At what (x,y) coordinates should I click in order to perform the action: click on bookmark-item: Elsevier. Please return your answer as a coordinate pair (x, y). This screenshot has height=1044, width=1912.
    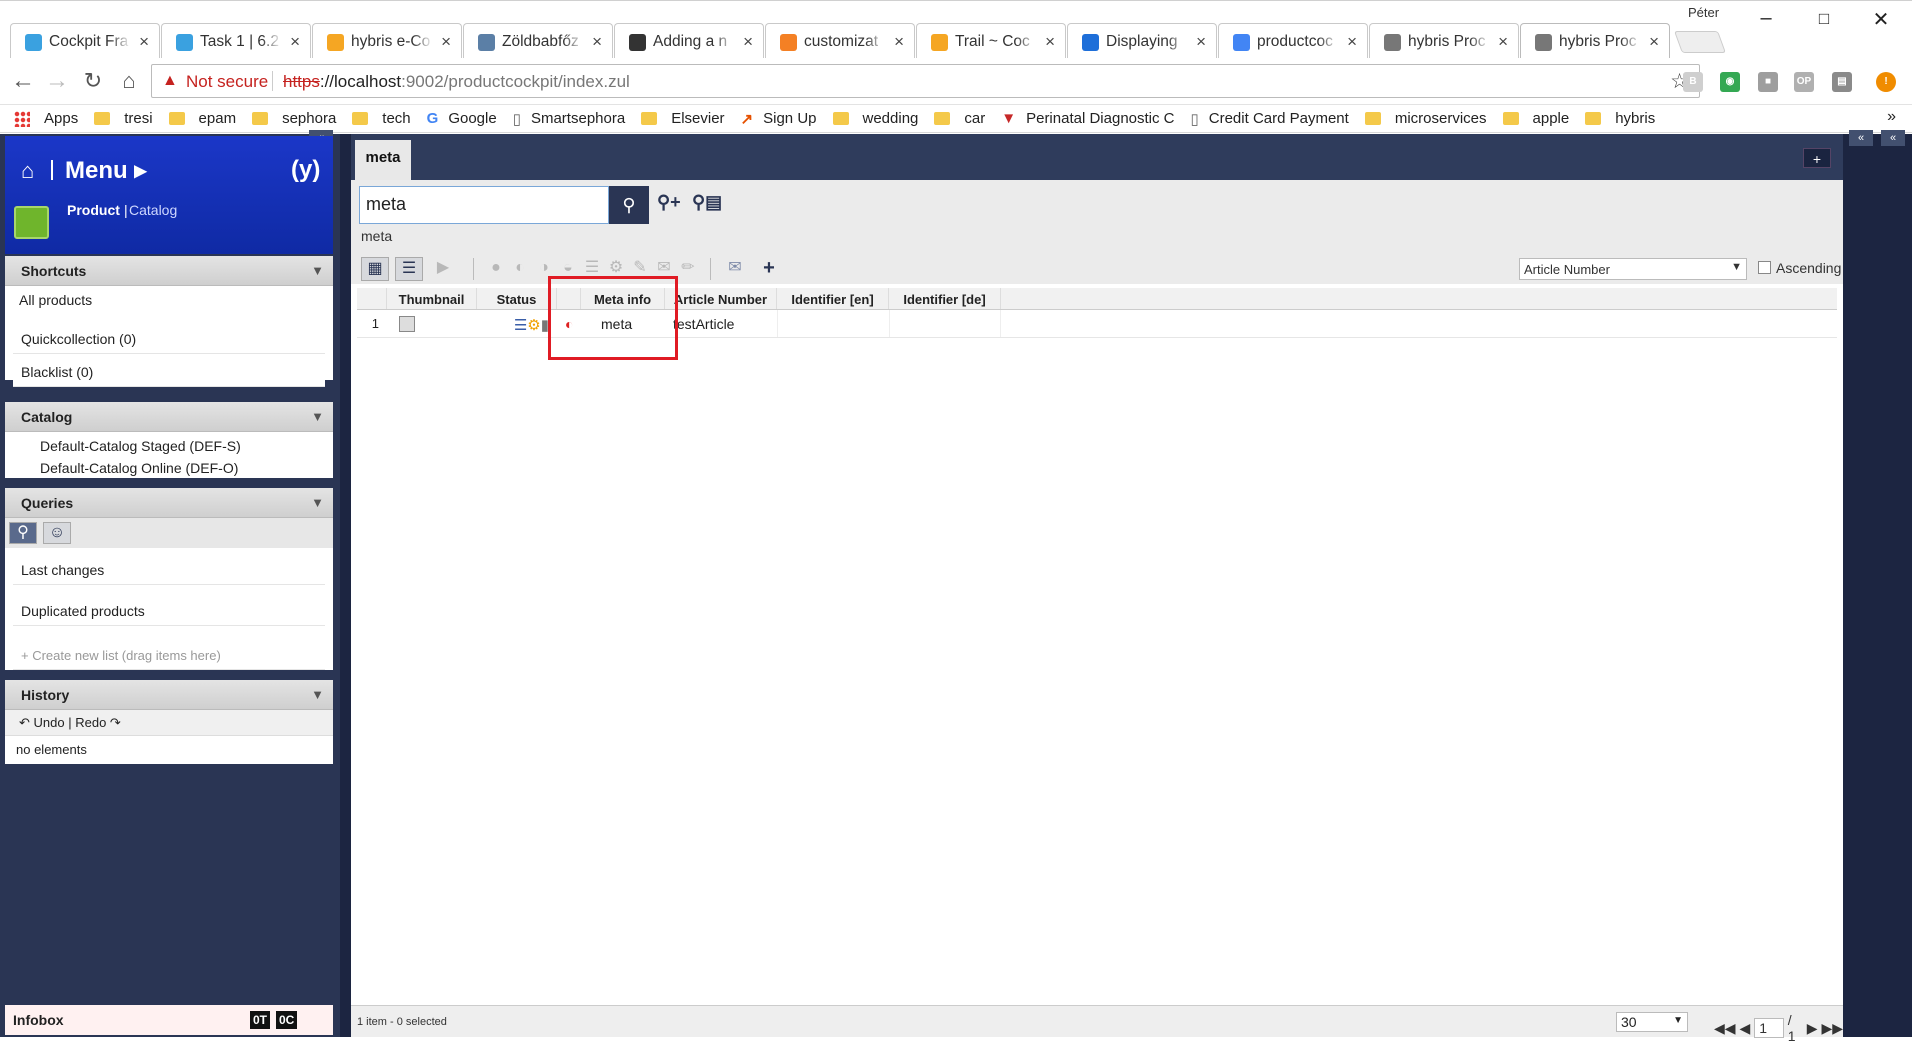
    Looking at the image, I should click on (683, 118).